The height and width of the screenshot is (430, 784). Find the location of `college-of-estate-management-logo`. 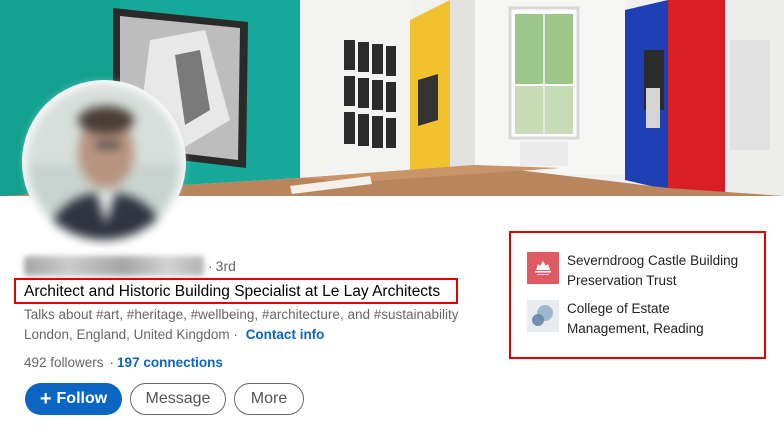

college-of-estate-management-logo is located at coordinates (543, 316).